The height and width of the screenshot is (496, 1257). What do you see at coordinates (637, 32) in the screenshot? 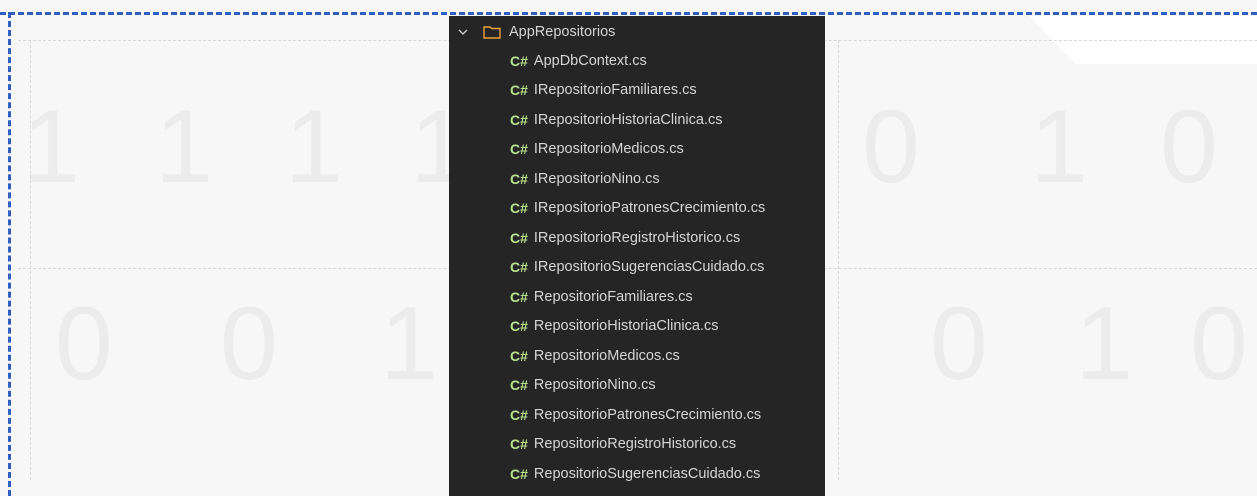
I see `folder-app-repositorios: AppRepositorios` at bounding box center [637, 32].